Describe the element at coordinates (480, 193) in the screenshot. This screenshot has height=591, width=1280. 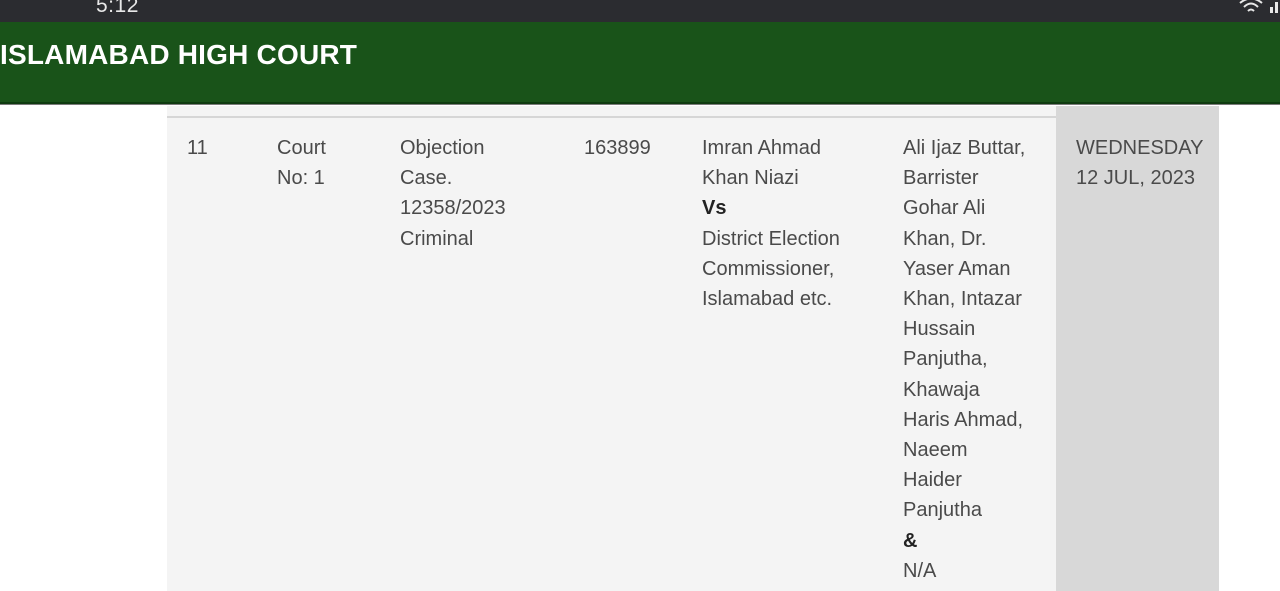
I see `case-cell: Objection Case. 12358/2023 Criminal` at that location.